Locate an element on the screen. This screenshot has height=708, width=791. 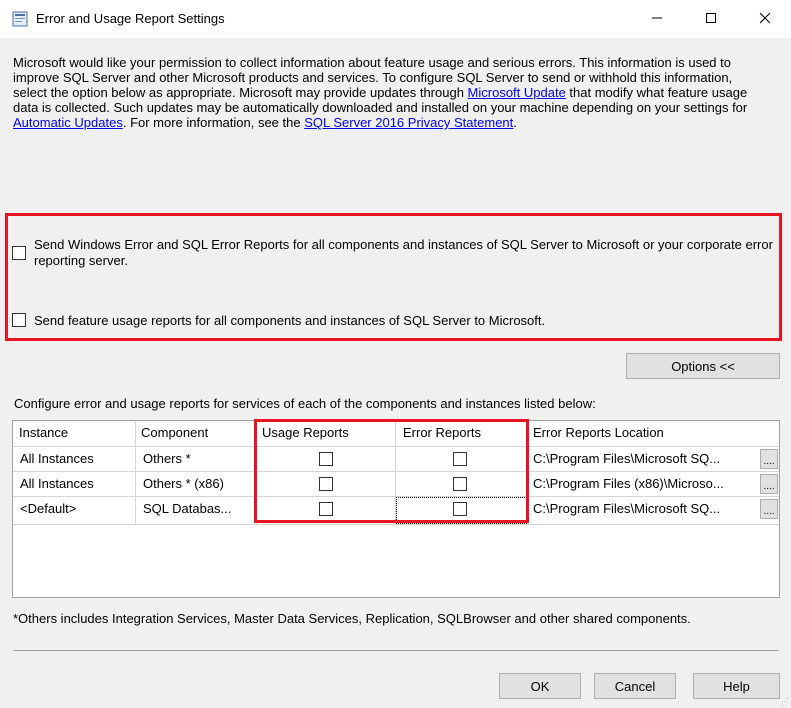
error-reports-checkbox is located at coordinates (19, 253).